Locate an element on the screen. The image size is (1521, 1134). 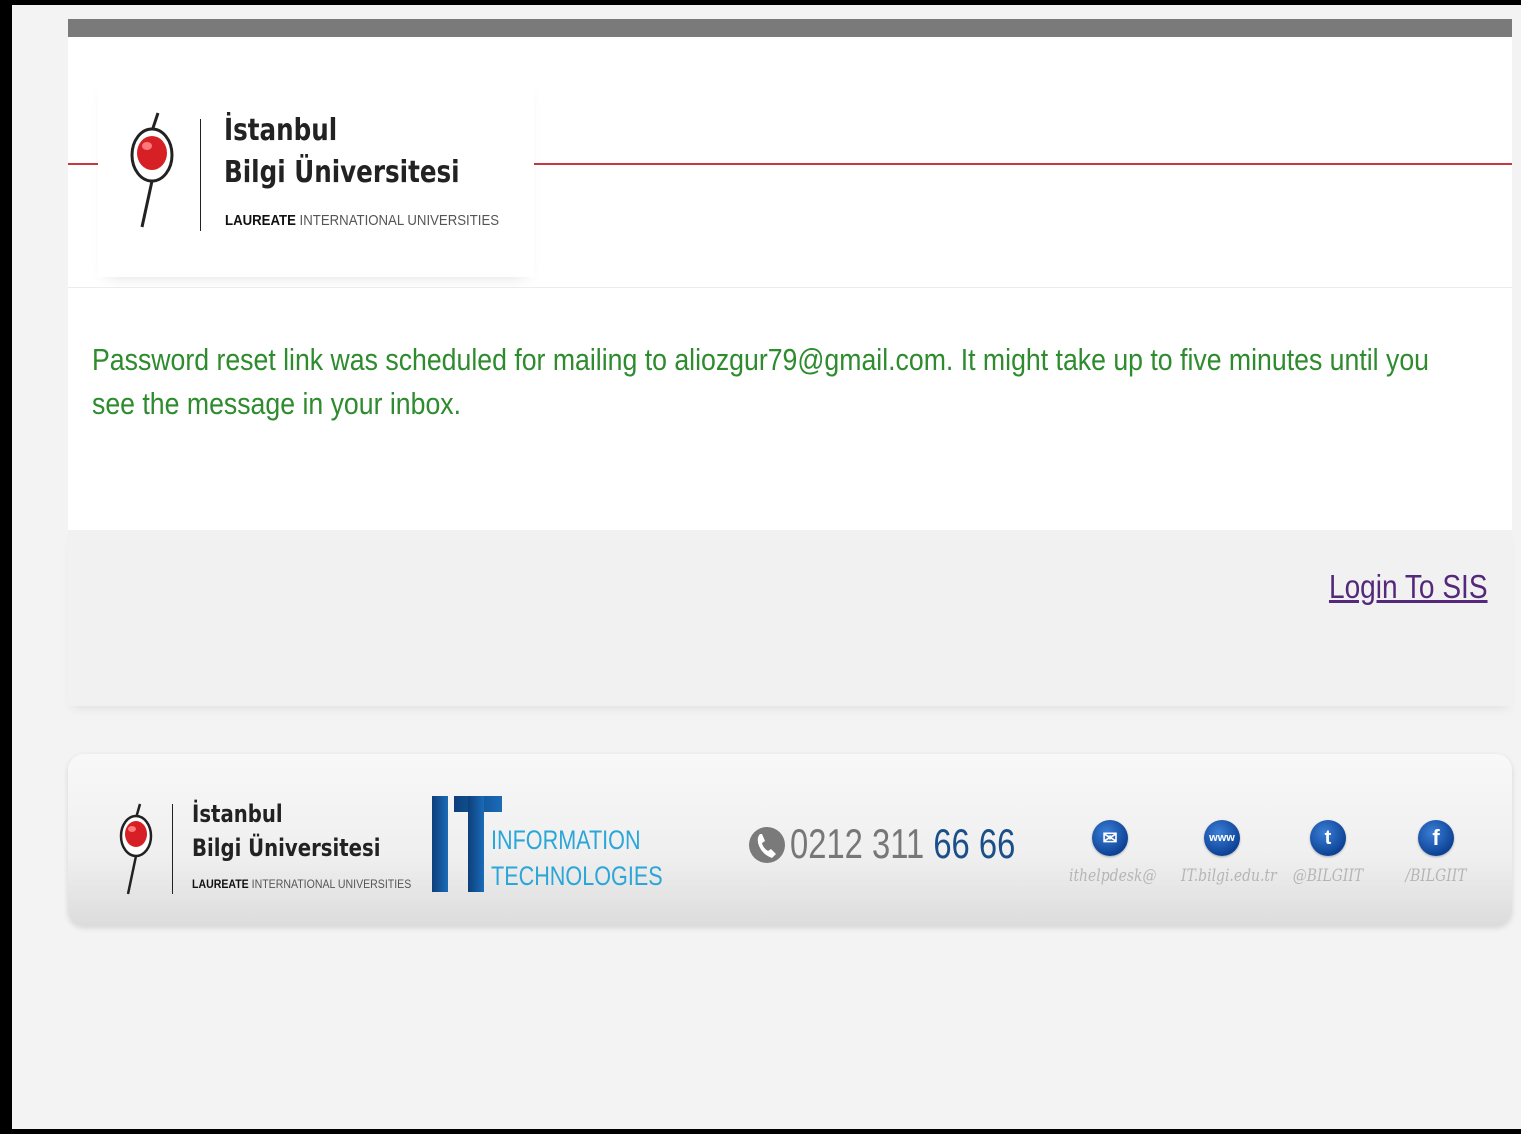
phone-suffix: 66 66 is located at coordinates (974, 843).